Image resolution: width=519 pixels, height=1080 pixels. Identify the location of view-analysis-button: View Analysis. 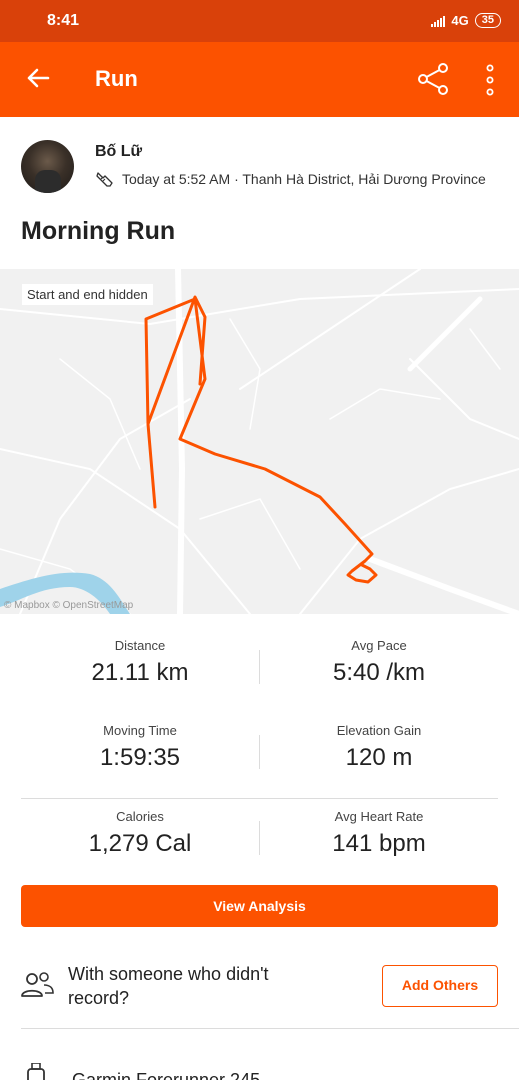
(259, 906).